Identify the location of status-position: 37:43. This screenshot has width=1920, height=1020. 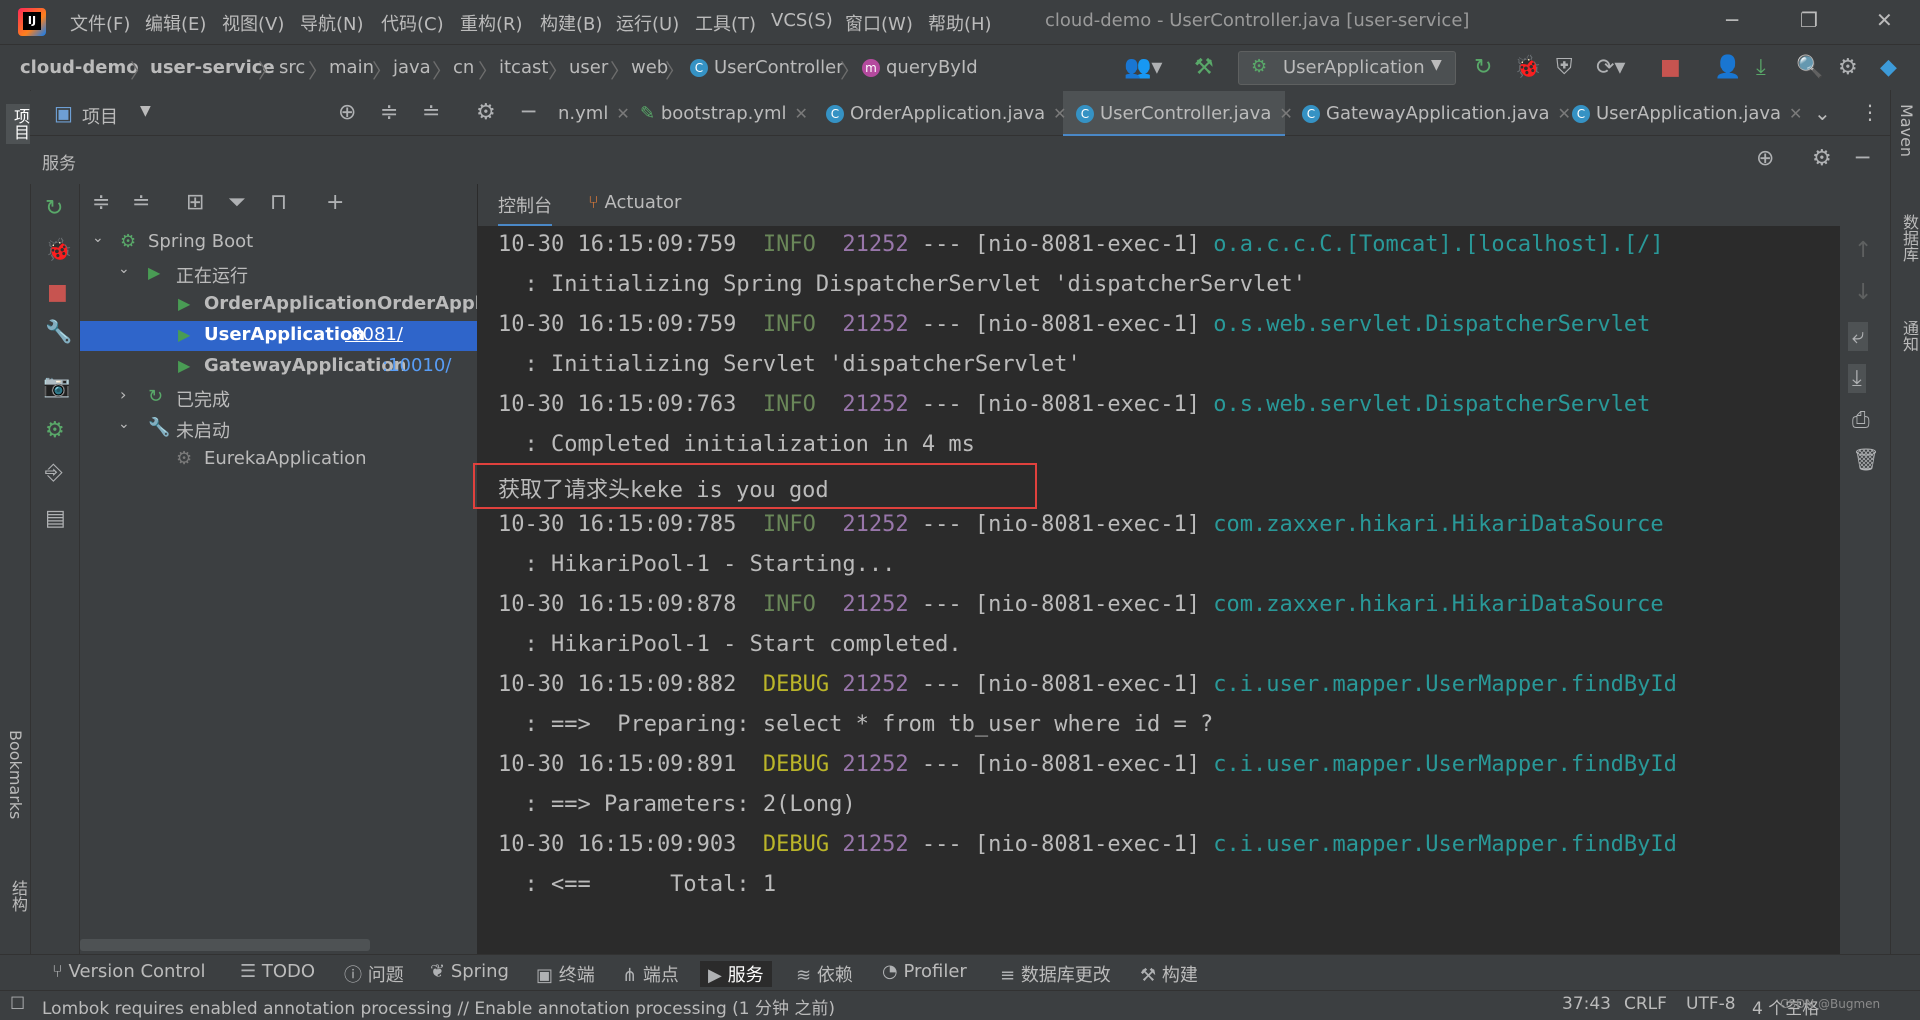
(1586, 1004).